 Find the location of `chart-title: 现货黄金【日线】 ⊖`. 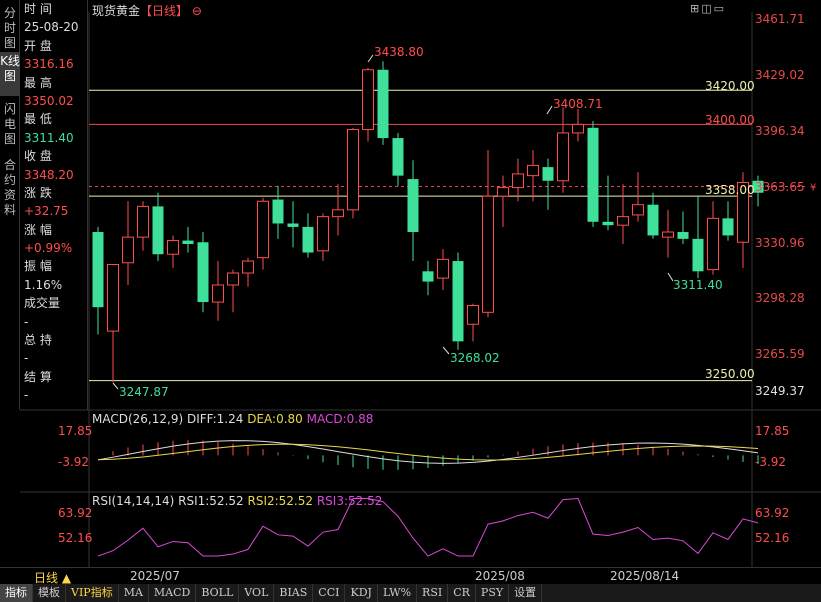

chart-title: 现货黄金【日线】 ⊖ is located at coordinates (147, 10).